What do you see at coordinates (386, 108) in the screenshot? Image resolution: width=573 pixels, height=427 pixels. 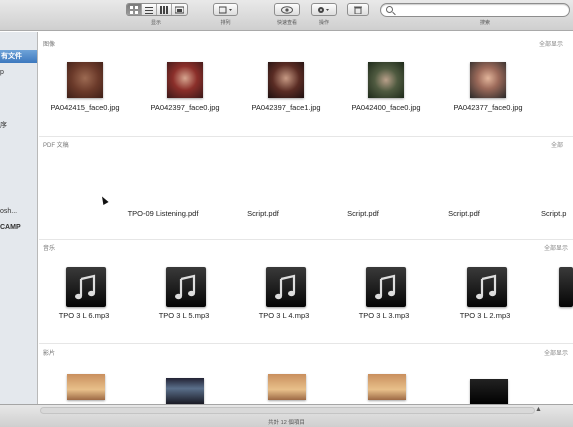 I see `file-label: PA042400_face0.jpg` at bounding box center [386, 108].